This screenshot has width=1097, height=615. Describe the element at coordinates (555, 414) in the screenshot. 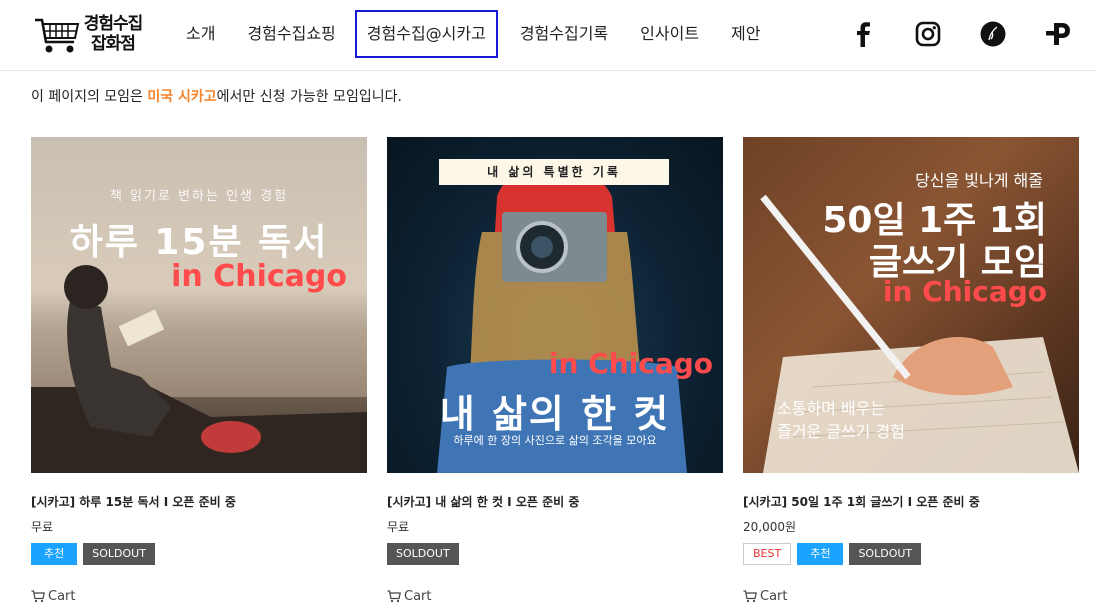

I see `image-headline: 내 삶의 한 컷` at that location.